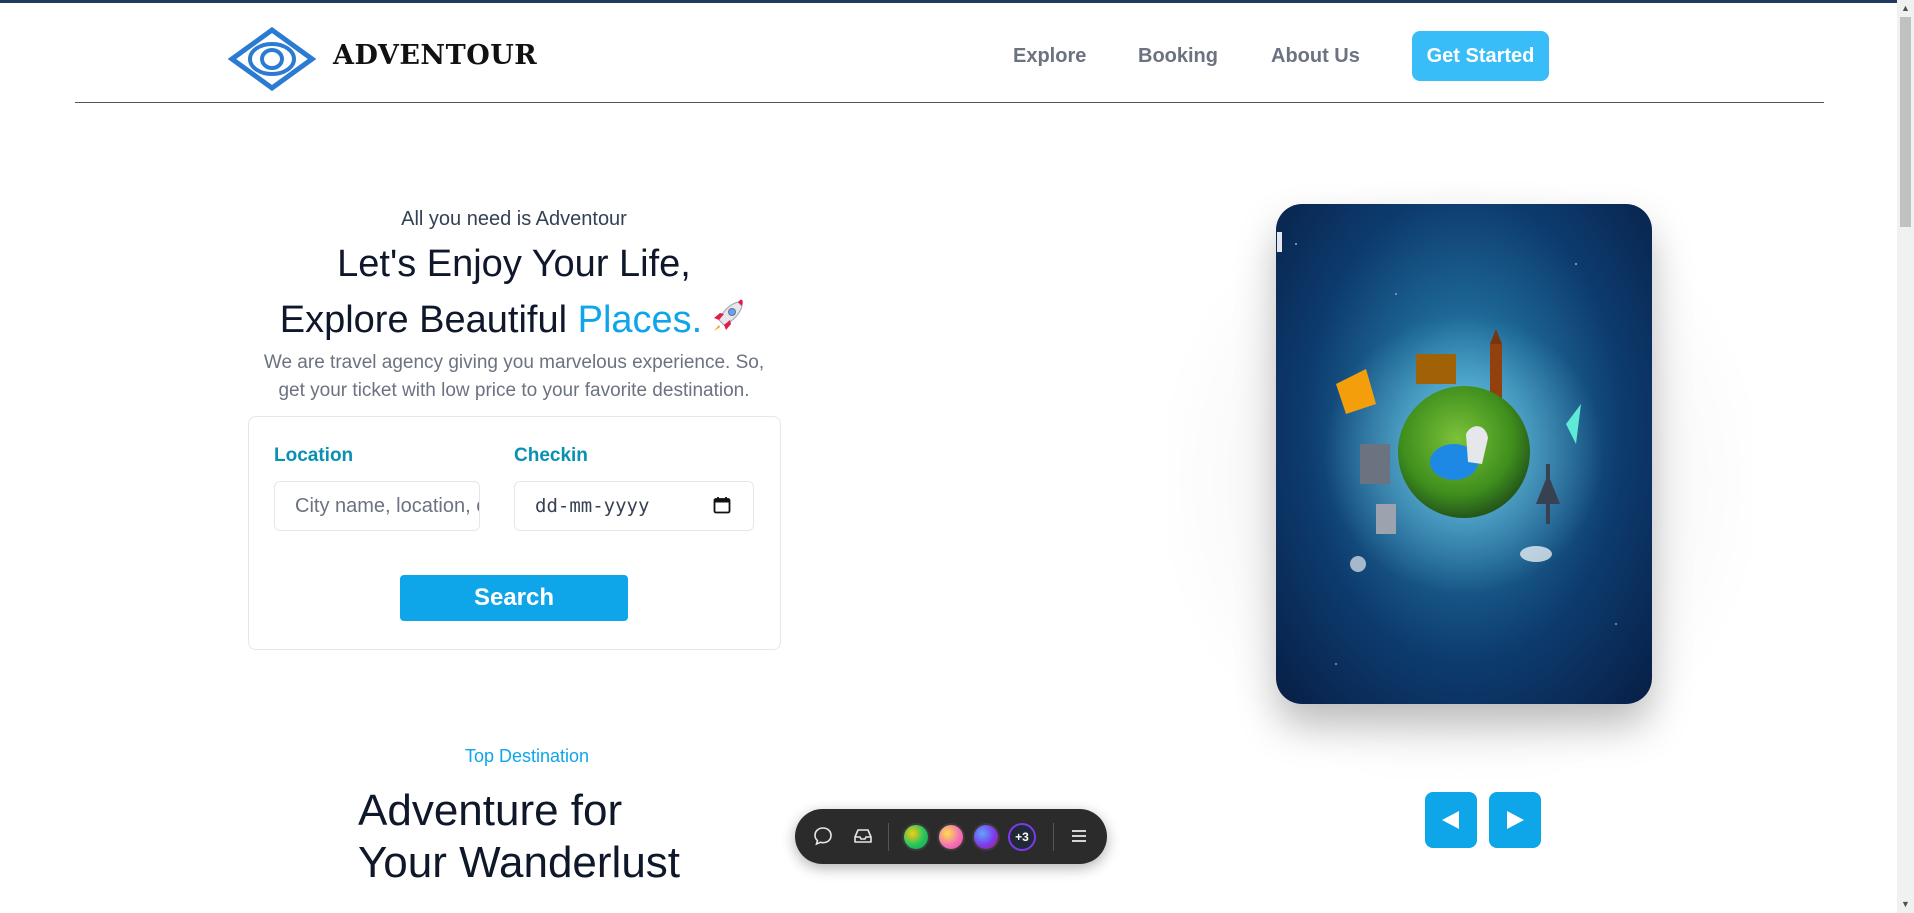 The width and height of the screenshot is (1914, 913). What do you see at coordinates (728, 315) in the screenshot?
I see `rocket-icon` at bounding box center [728, 315].